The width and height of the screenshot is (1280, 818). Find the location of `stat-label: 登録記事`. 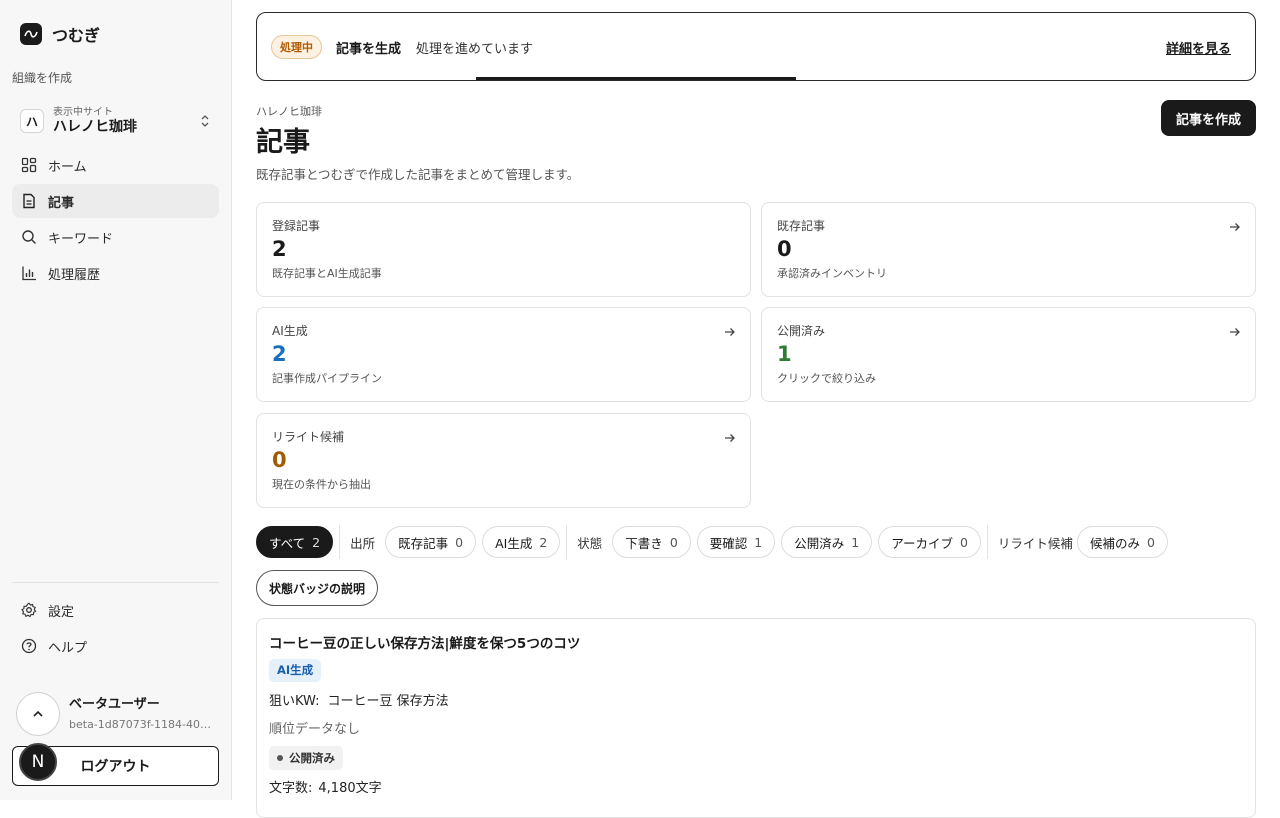

stat-label: 登録記事 is located at coordinates (296, 226).